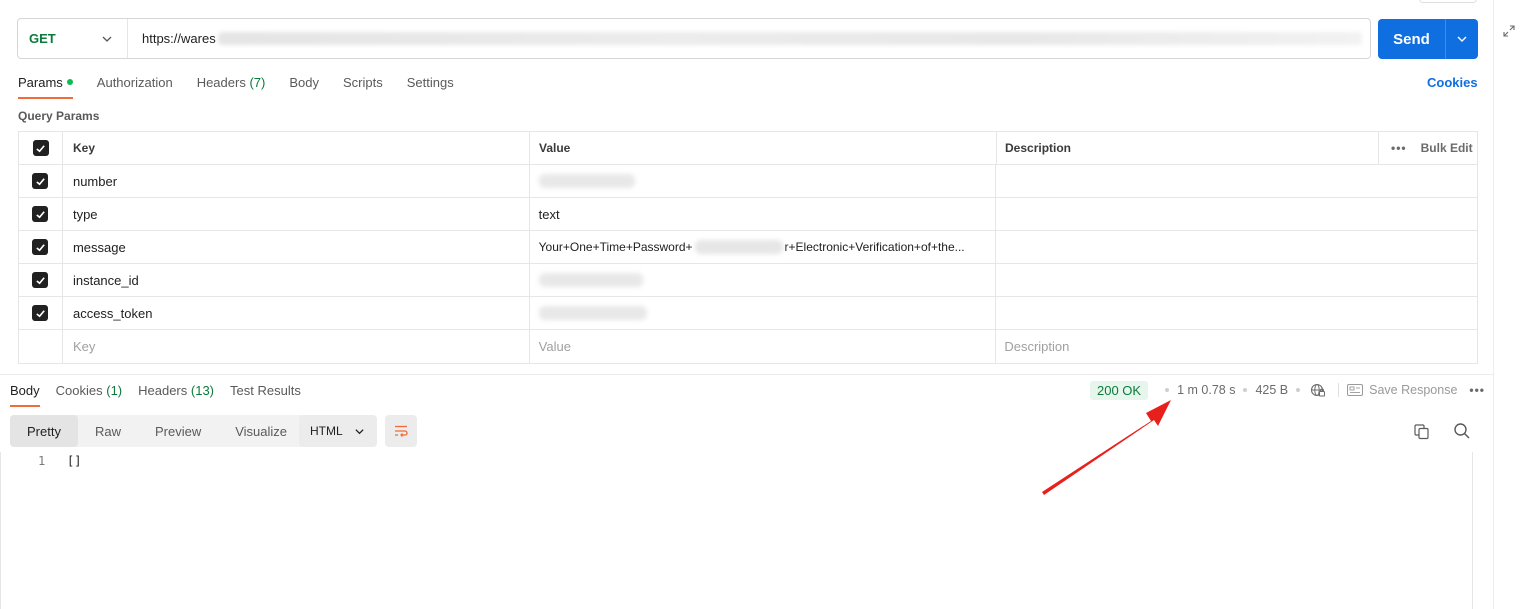  What do you see at coordinates (1509, 31) in the screenshot?
I see `expand-icon` at bounding box center [1509, 31].